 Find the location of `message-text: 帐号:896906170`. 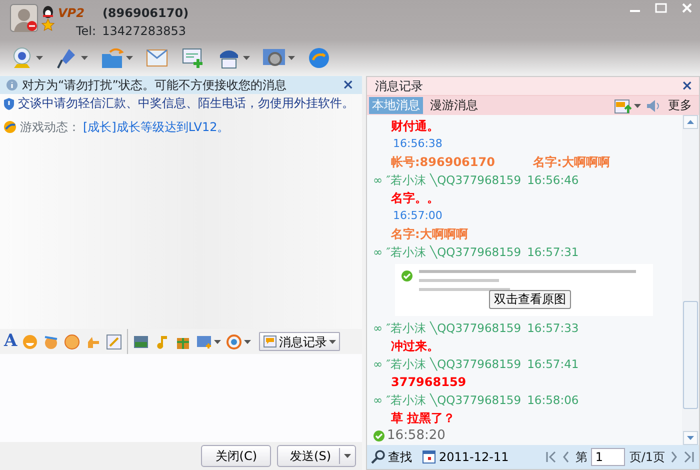

message-text: 帐号:896906170 is located at coordinates (443, 162).